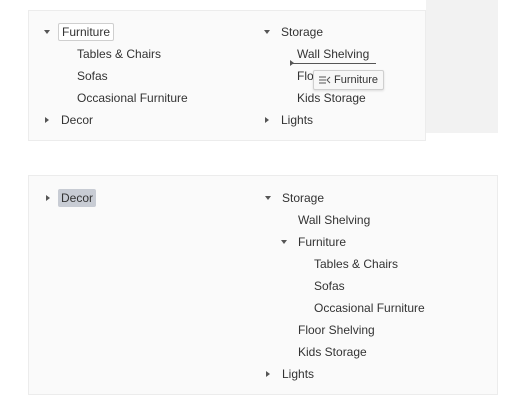  What do you see at coordinates (462, 66) in the screenshot?
I see `top-panel-side-strip` at bounding box center [462, 66].